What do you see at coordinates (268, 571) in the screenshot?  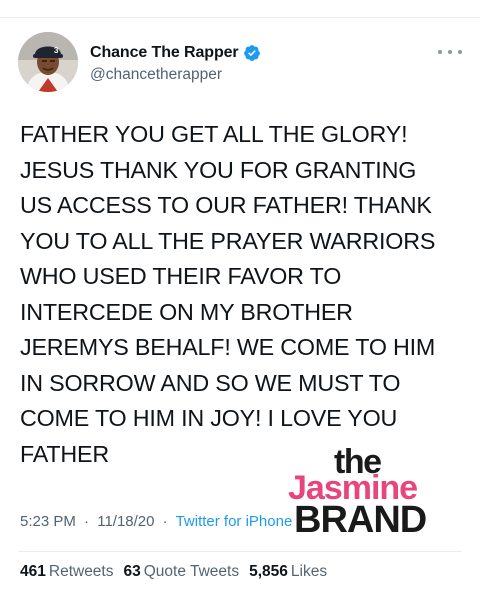 I see `likes-count: 5,856` at bounding box center [268, 571].